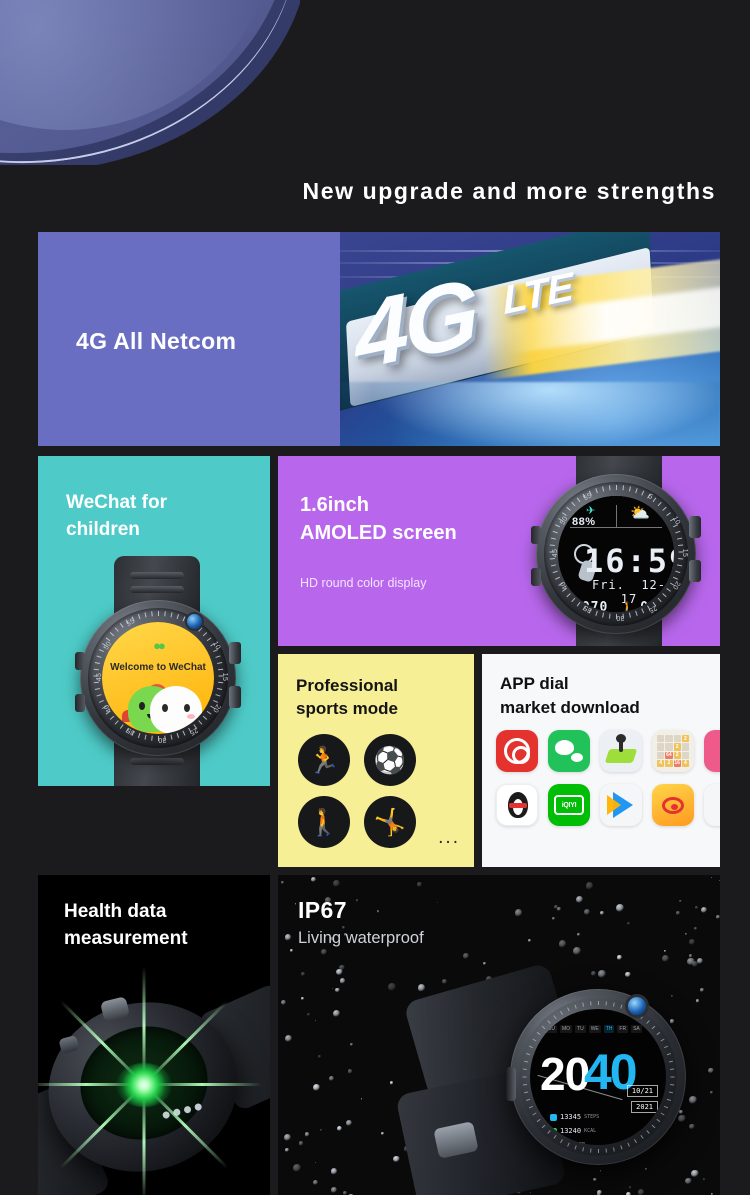 The height and width of the screenshot is (1195, 750). Describe the element at coordinates (644, 1107) in the screenshot. I see `watch-date-bottom: 2021` at that location.